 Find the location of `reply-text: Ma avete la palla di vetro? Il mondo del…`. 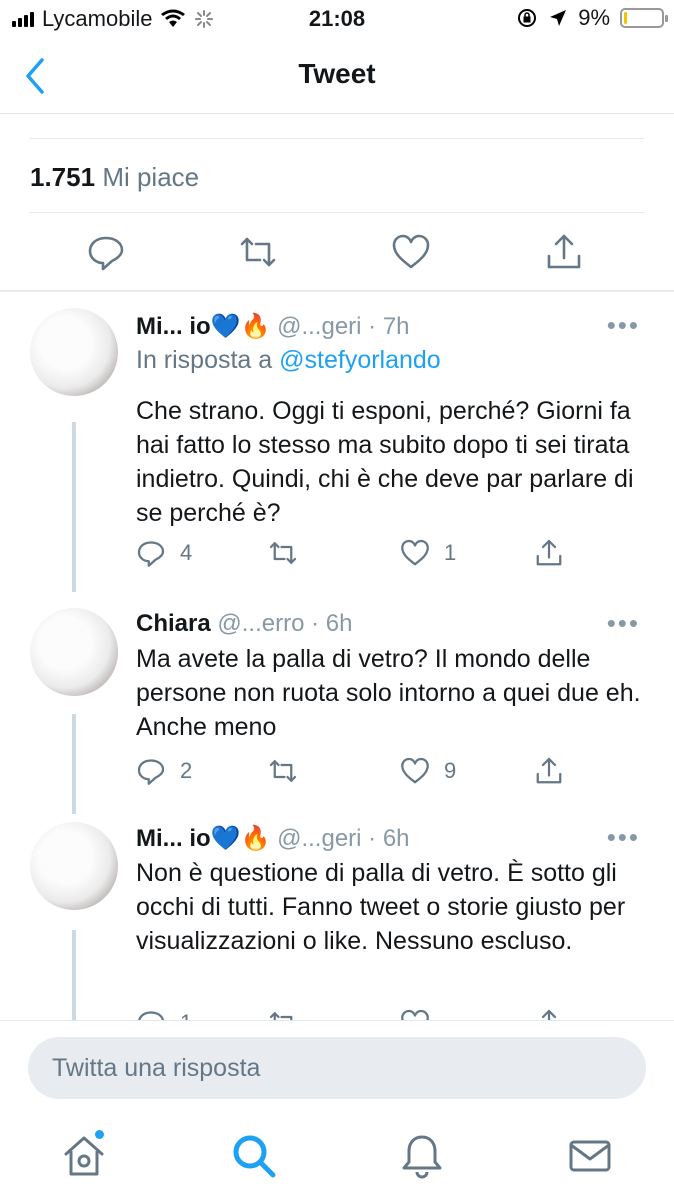

reply-text: Ma avete la palla di vetro? Il mondo del… is located at coordinates (388, 693).